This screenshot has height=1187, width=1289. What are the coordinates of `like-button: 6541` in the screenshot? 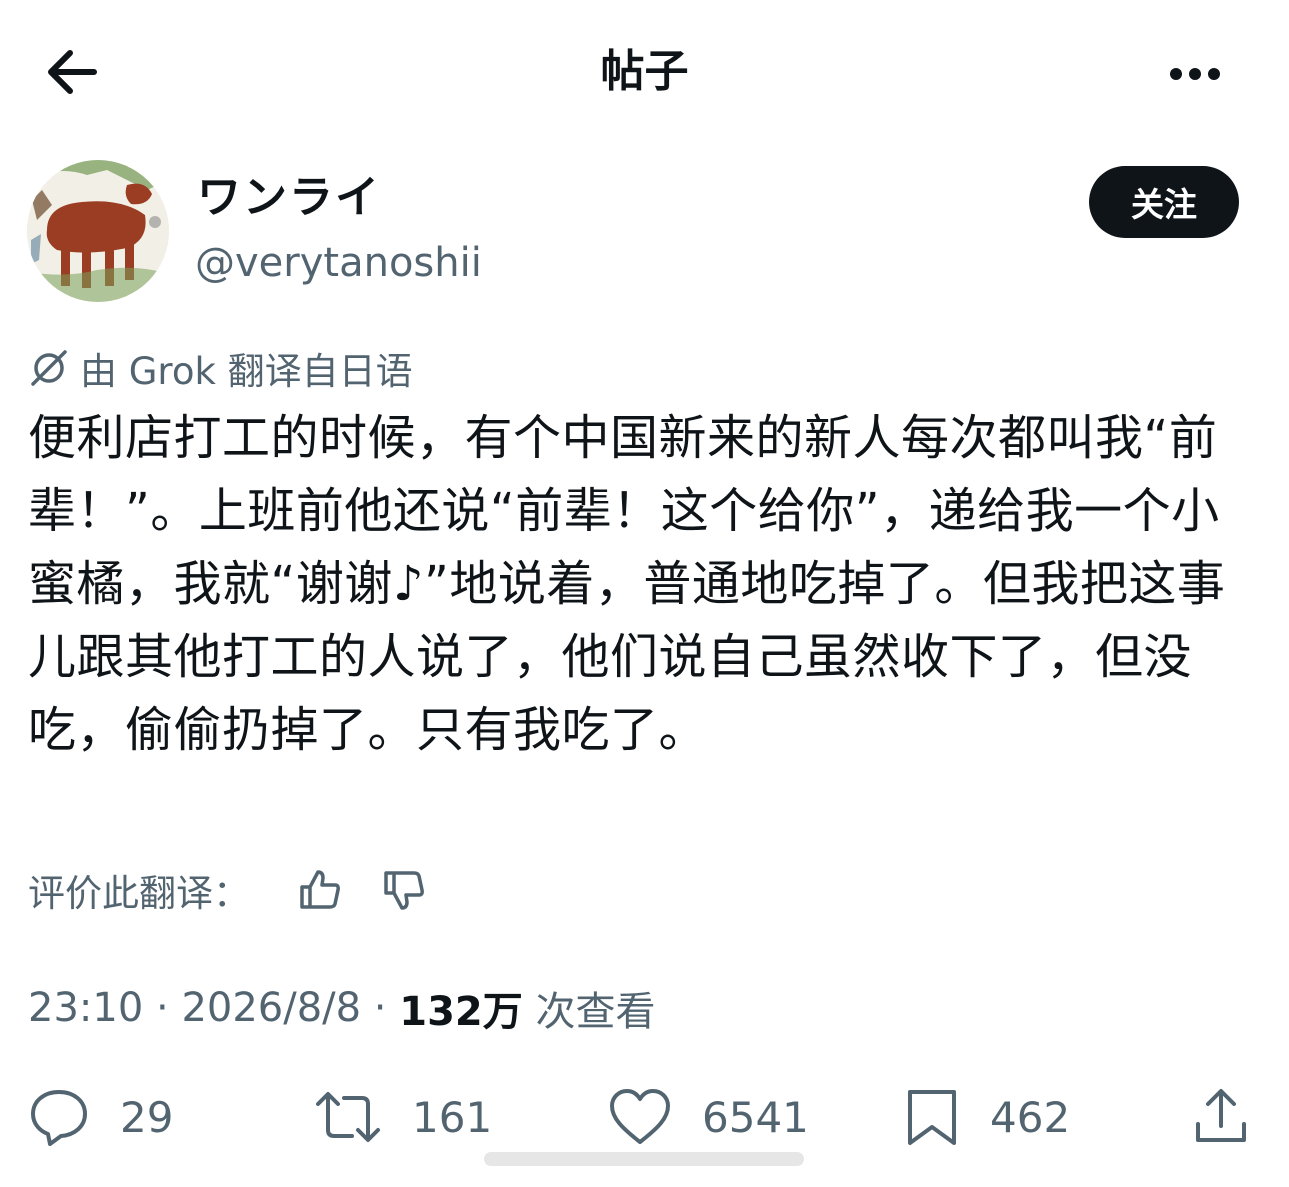 It's located at (708, 1117).